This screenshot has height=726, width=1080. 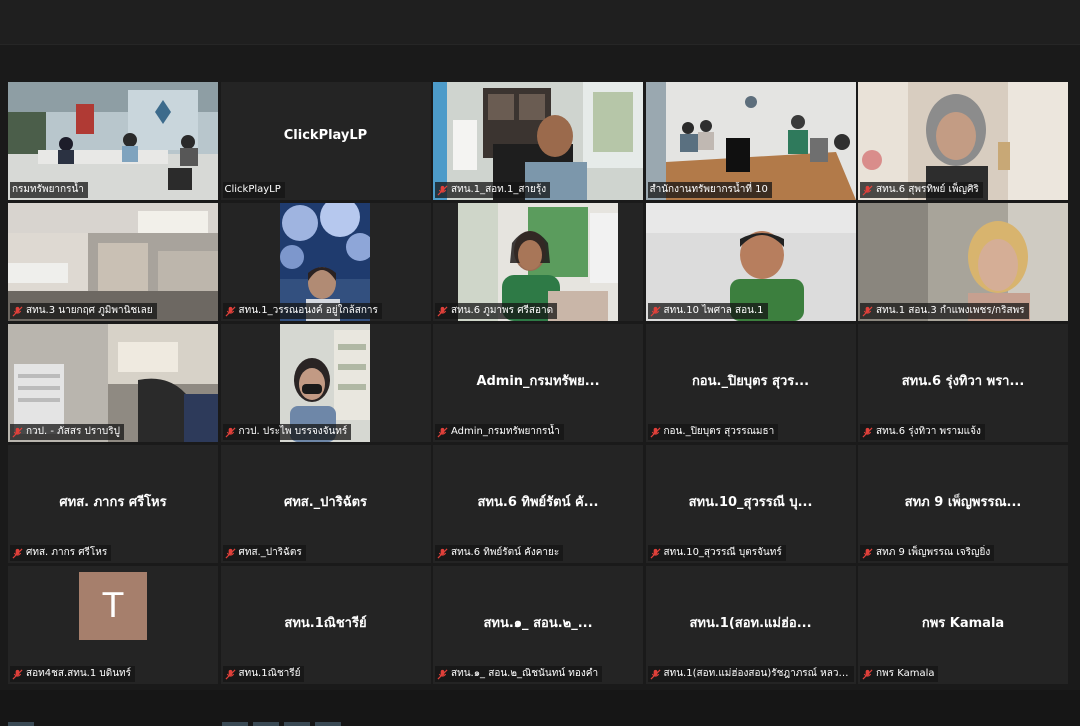 What do you see at coordinates (540, 708) in the screenshot?
I see `bottom-toolbar` at bounding box center [540, 708].